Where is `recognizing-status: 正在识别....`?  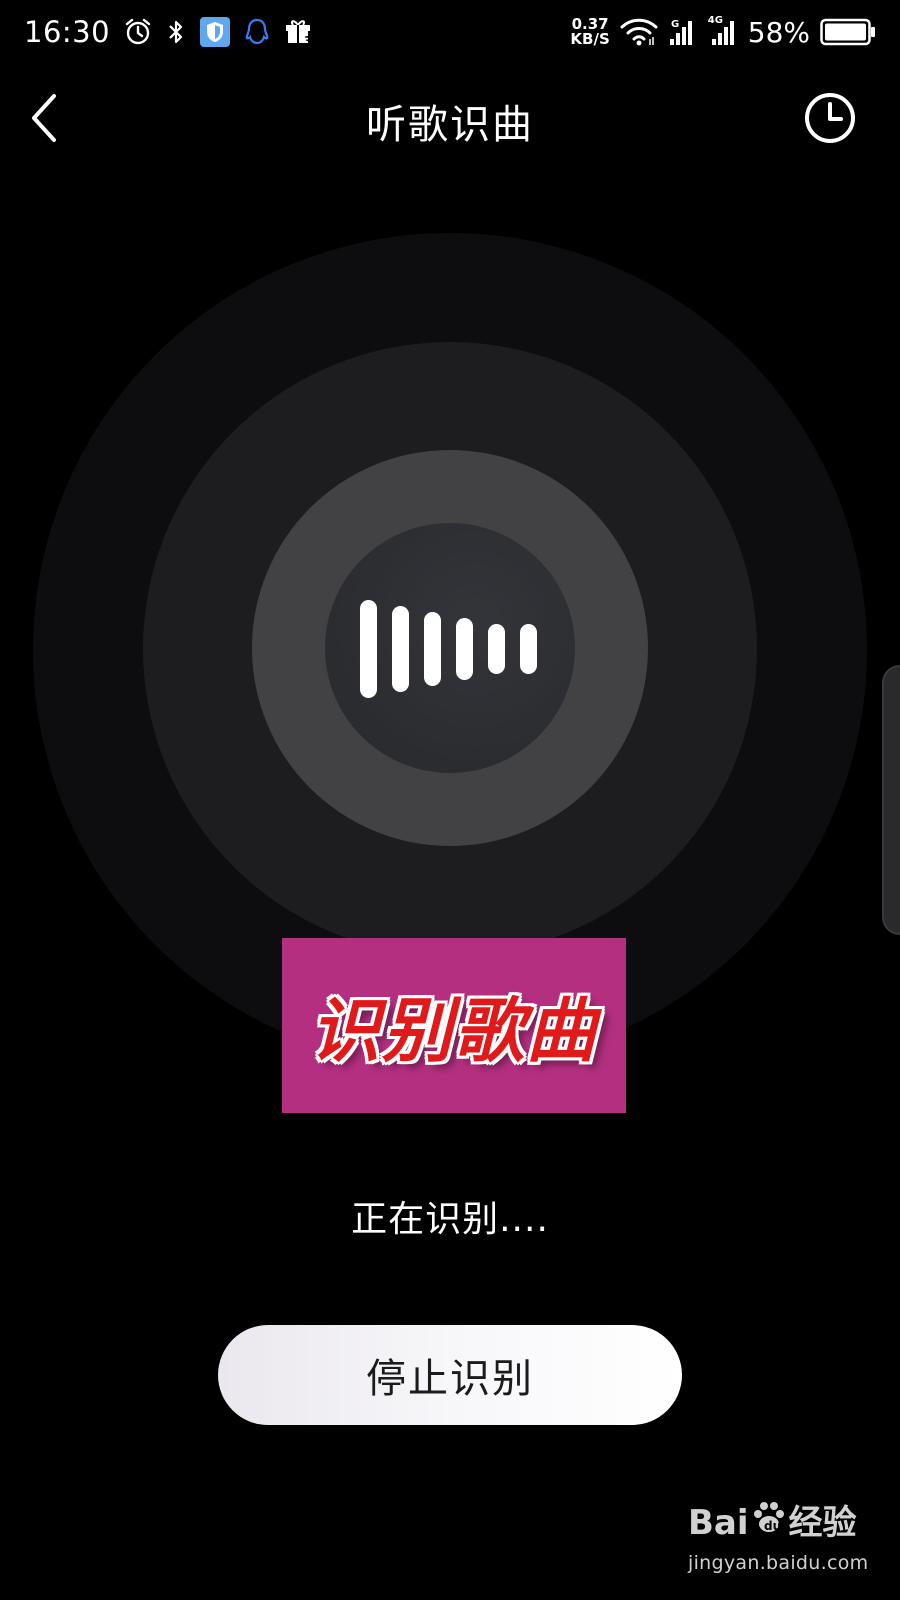
recognizing-status: 正在识别.... is located at coordinates (450, 1219).